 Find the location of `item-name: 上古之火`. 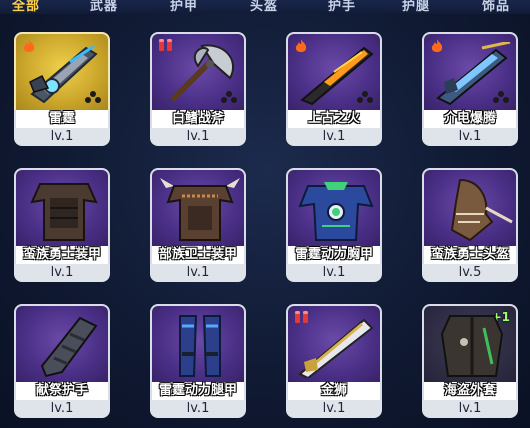

item-name: 上古之火 is located at coordinates (334, 119).